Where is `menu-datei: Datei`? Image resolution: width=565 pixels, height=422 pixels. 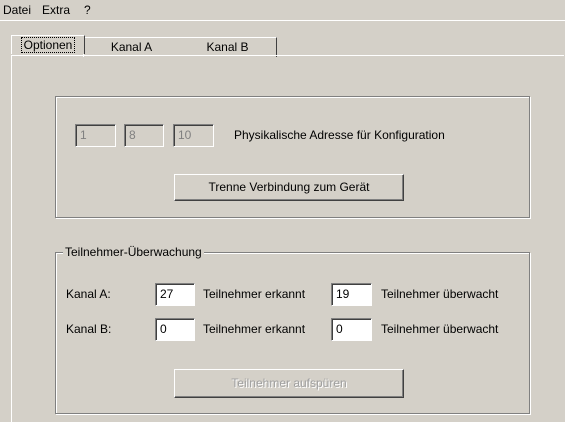
menu-datei: Datei is located at coordinates (17, 10).